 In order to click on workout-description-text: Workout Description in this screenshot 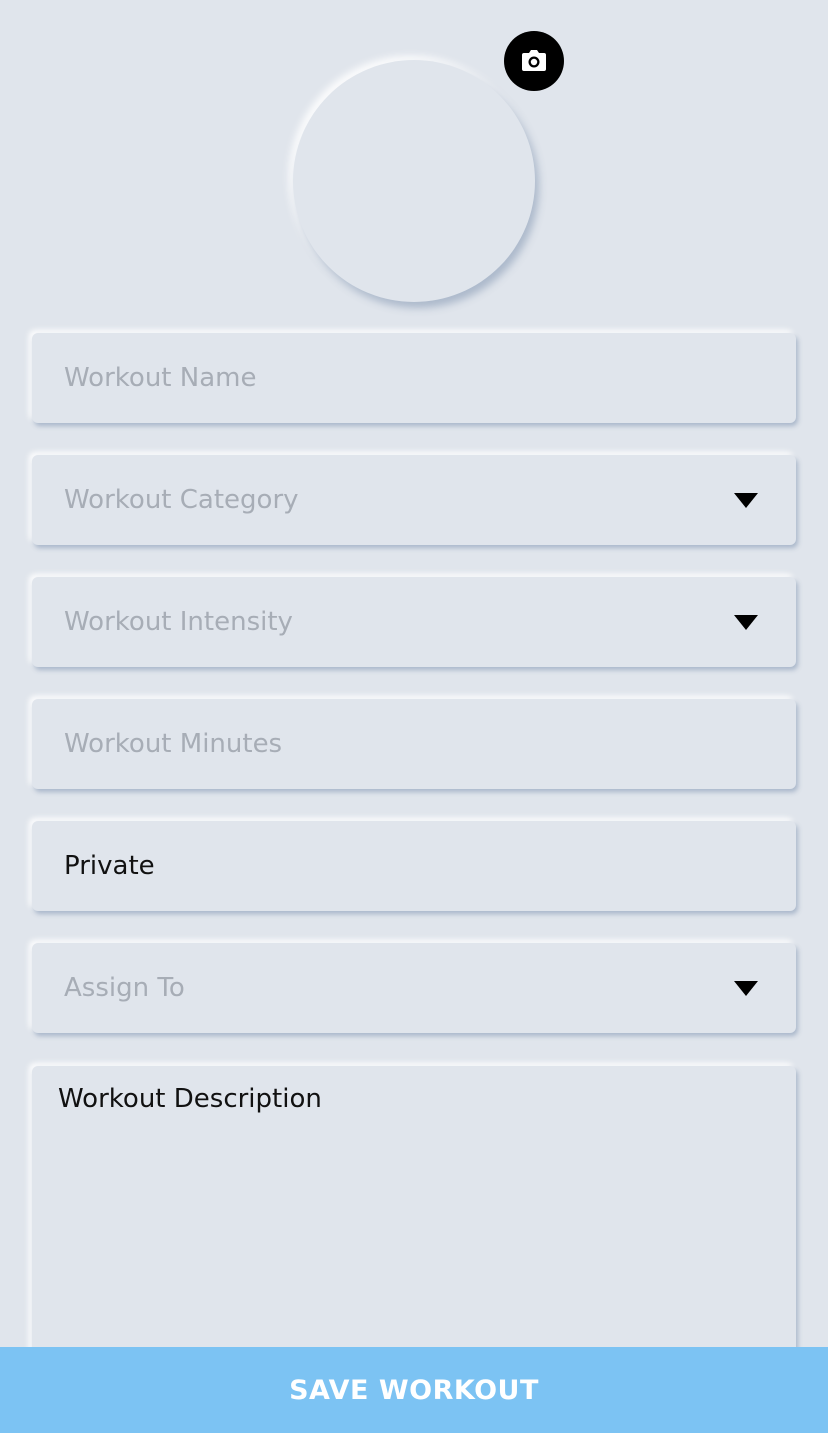, I will do `click(190, 1099)`.